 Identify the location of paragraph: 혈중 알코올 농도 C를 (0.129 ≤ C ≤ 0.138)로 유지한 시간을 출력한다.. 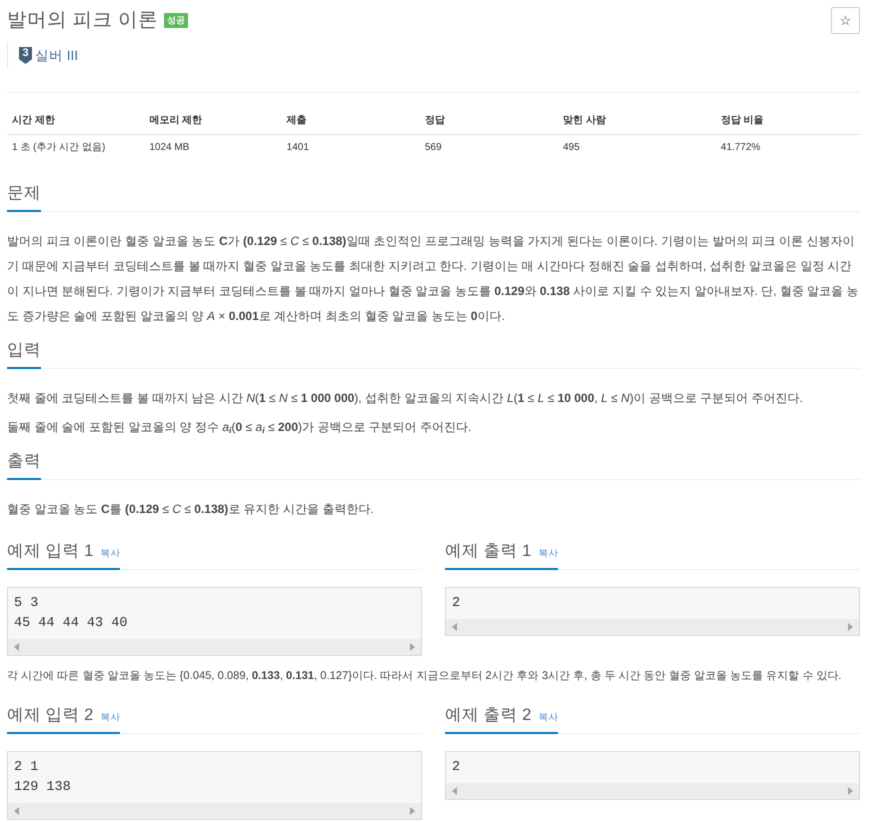
(191, 509).